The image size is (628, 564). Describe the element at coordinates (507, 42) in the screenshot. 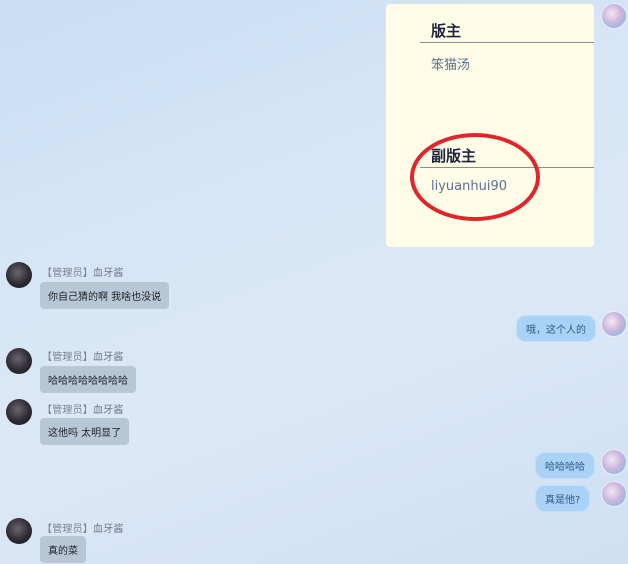

I see `moderator-divider` at that location.